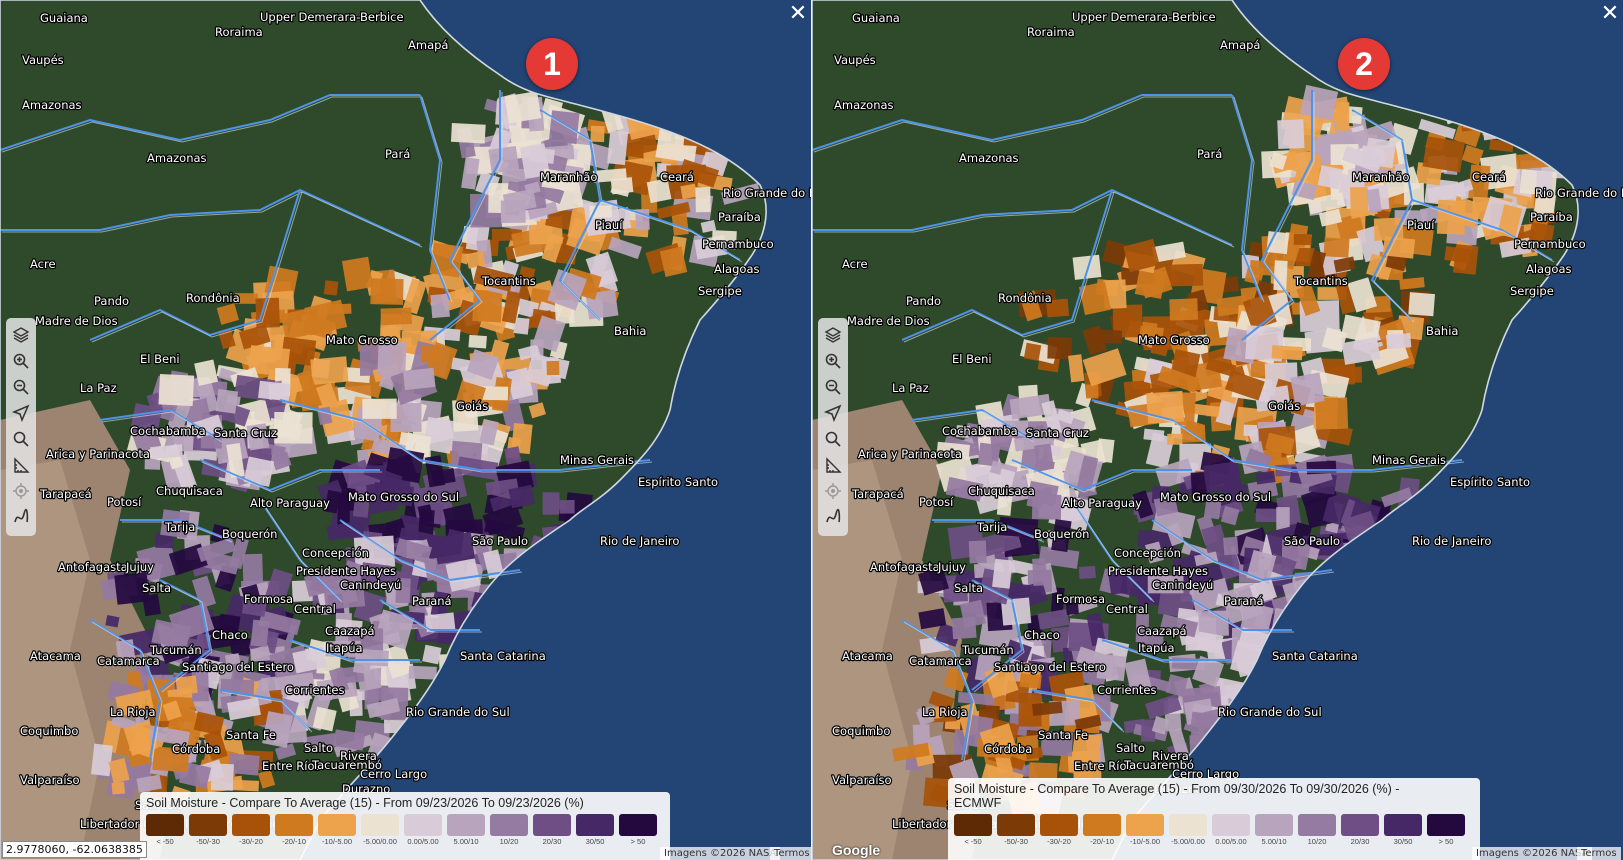 This screenshot has height=860, width=1623. Describe the element at coordinates (1162, 631) in the screenshot. I see `place-label: Caazapá` at that location.